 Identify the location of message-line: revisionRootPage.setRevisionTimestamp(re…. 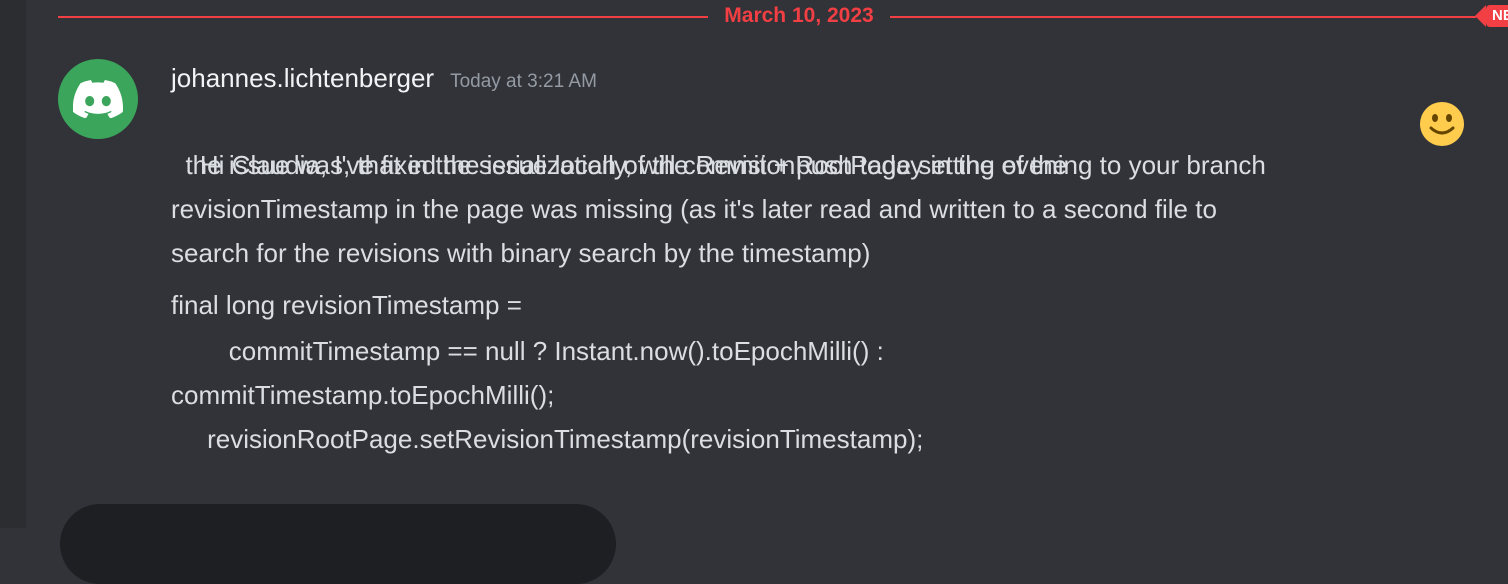
(547, 439).